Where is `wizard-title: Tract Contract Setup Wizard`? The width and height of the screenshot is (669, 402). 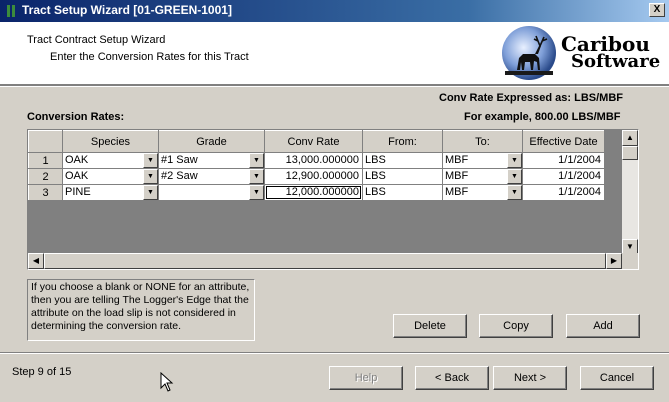
wizard-title: Tract Contract Setup Wizard is located at coordinates (96, 40).